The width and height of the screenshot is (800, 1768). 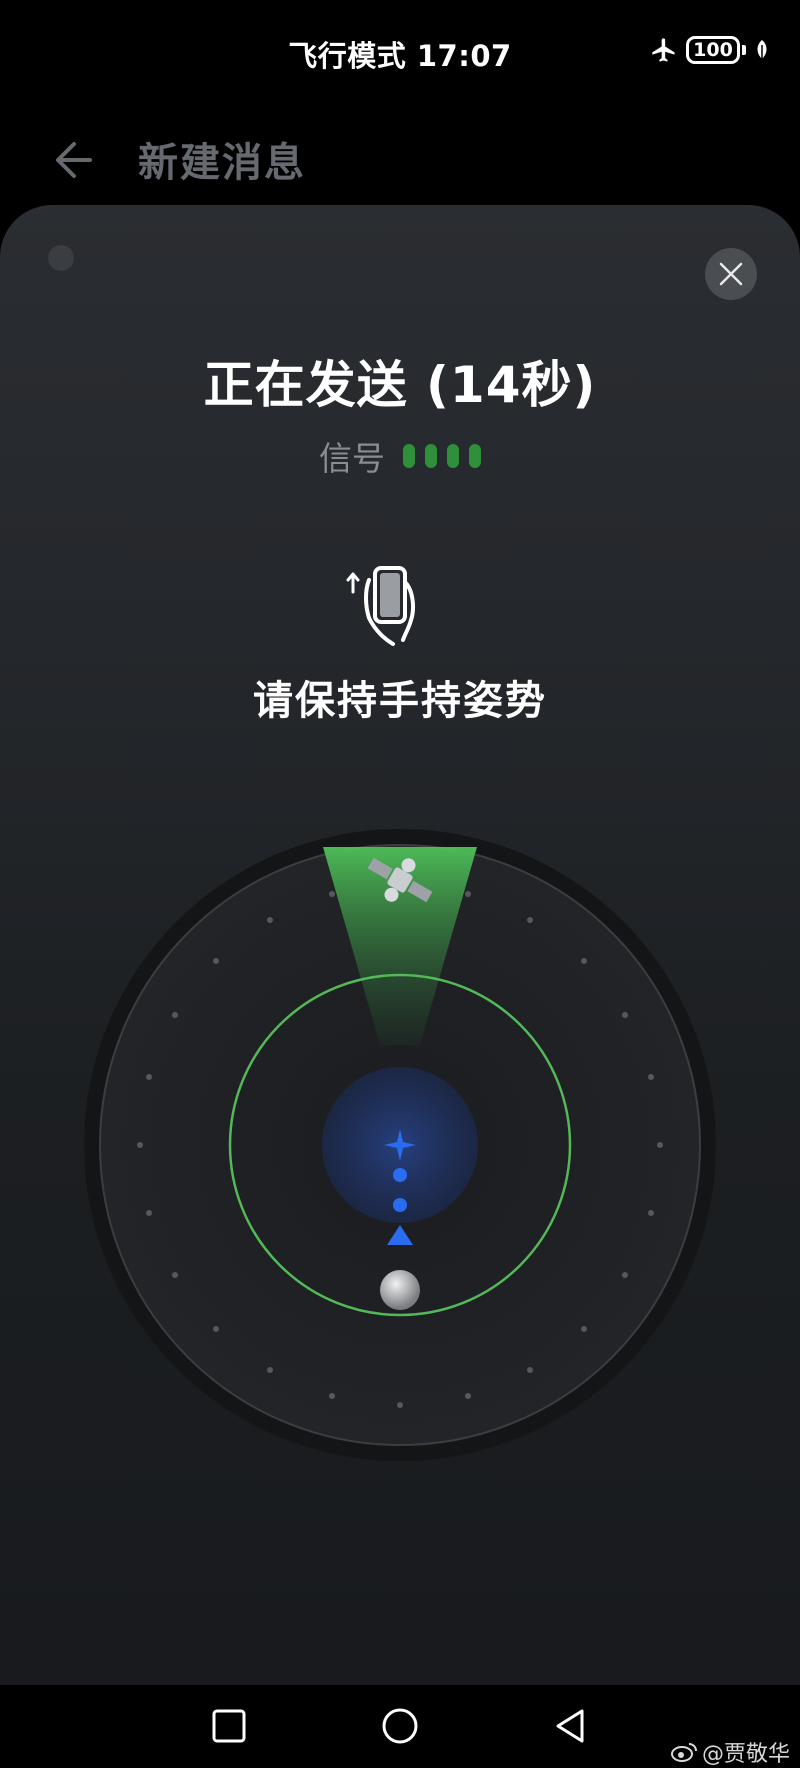 What do you see at coordinates (713, 50) in the screenshot?
I see `battery-level: 100` at bounding box center [713, 50].